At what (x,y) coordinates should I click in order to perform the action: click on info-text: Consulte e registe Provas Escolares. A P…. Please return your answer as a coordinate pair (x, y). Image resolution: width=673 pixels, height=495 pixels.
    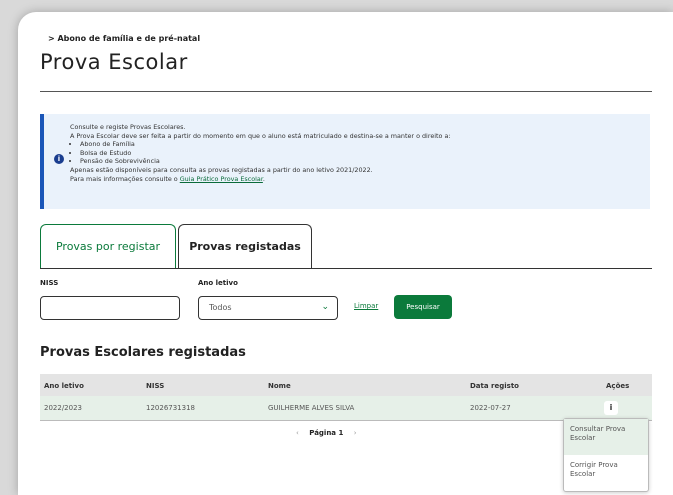
    Looking at the image, I should click on (355, 153).